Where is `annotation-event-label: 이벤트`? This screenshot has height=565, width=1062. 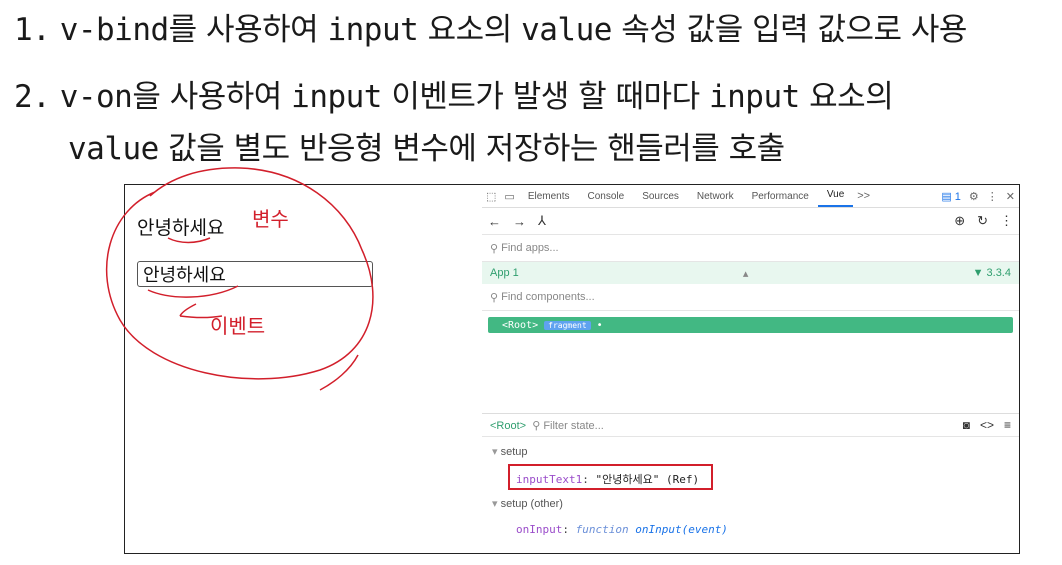 annotation-event-label: 이벤트 is located at coordinates (237, 326).